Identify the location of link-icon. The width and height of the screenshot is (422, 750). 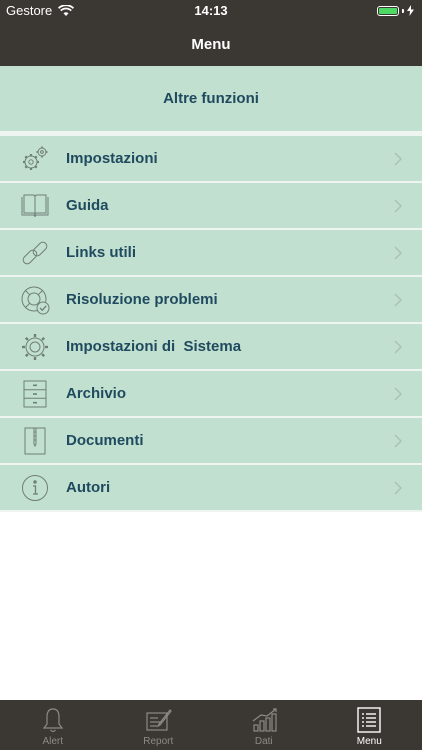
(35, 253).